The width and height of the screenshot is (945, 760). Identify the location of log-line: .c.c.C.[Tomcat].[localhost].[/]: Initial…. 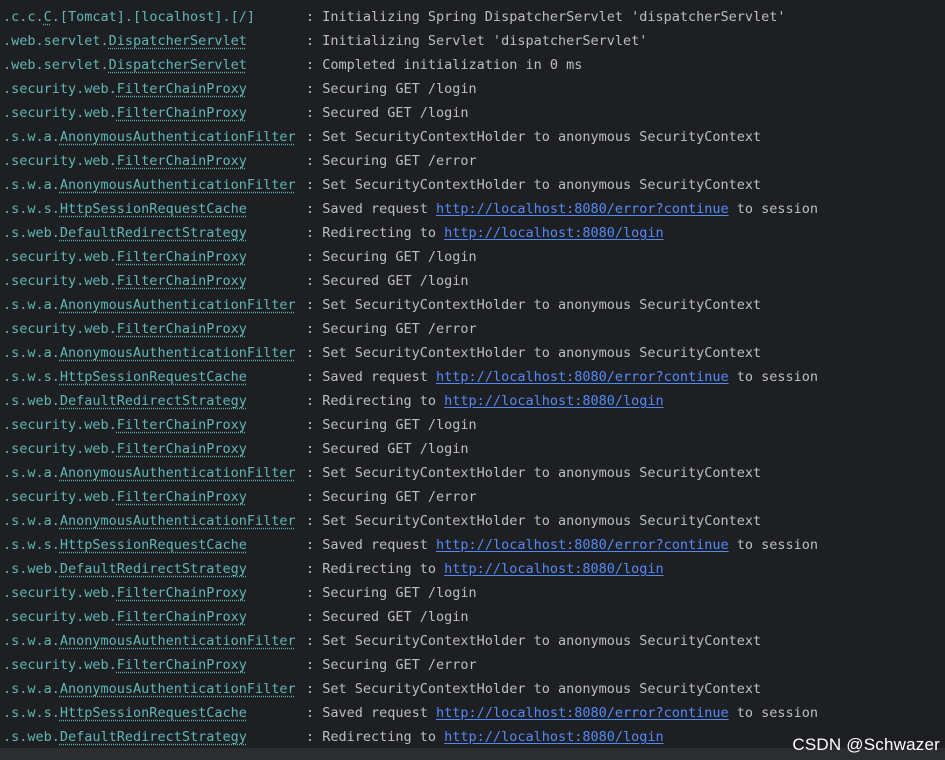
(472, 17).